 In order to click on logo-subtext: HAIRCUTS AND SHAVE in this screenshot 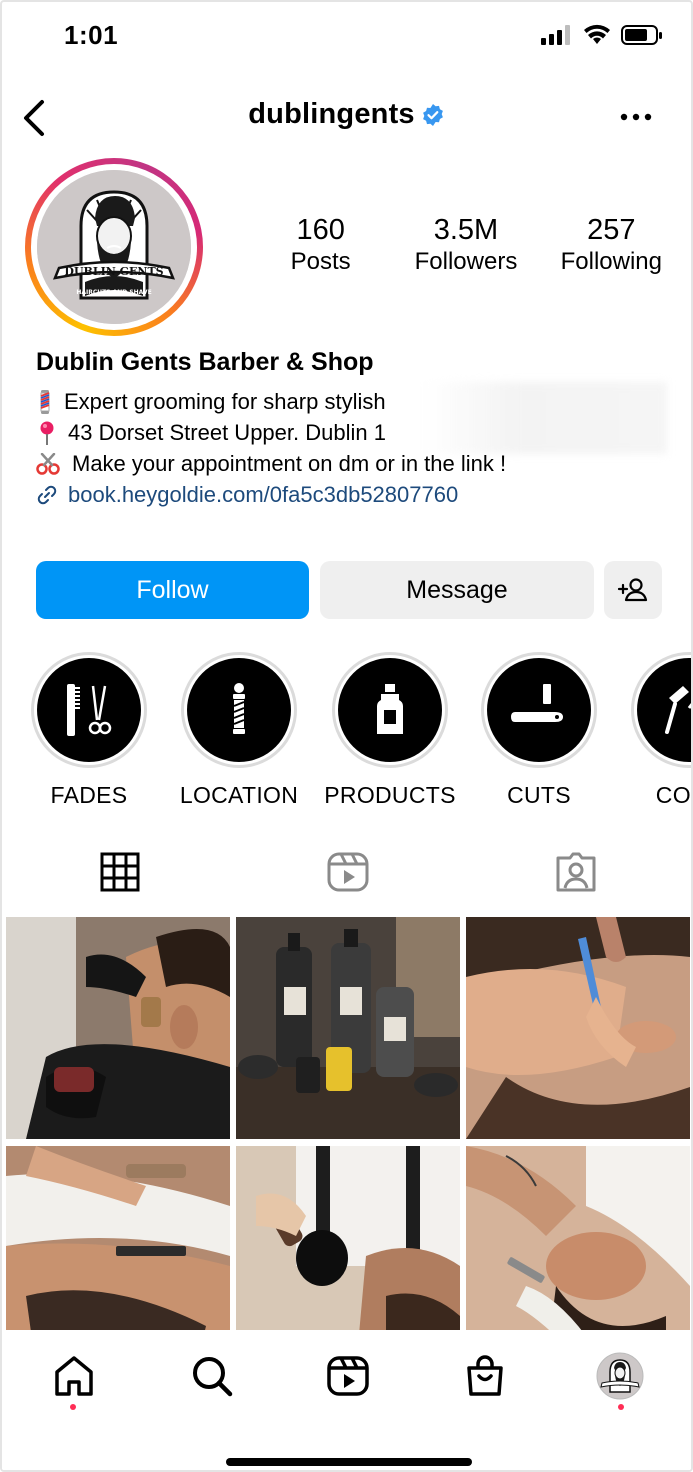, I will do `click(113, 292)`.